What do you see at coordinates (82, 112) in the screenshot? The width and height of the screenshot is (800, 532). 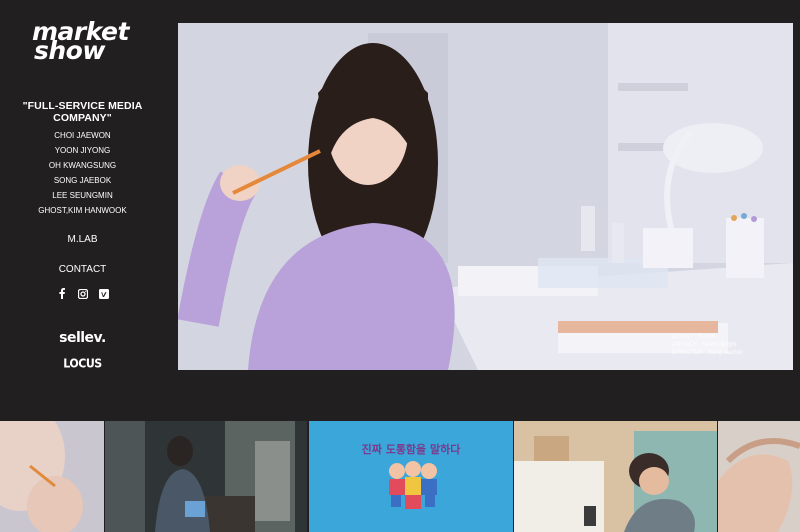 I see `company-tagline: "FULL-SERVICE MEDIA COMPANY"` at bounding box center [82, 112].